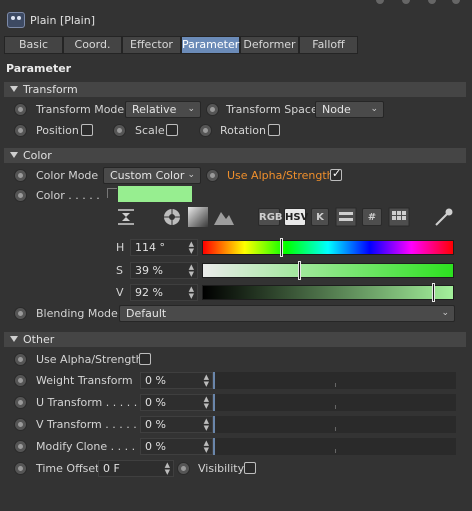  What do you see at coordinates (150, 247) in the screenshot?
I see `field-value: 114 °` at bounding box center [150, 247].